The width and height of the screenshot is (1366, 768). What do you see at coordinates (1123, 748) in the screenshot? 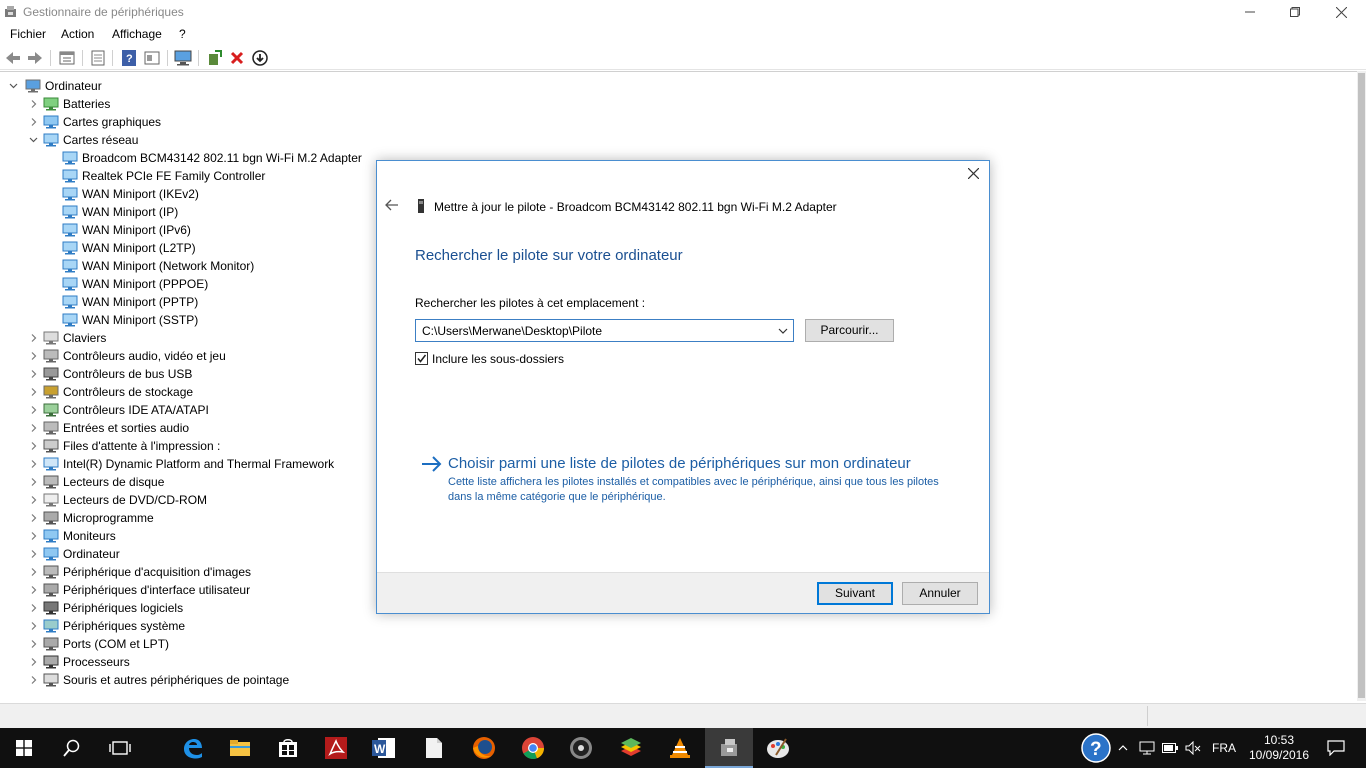
I see `chevron-up-icon` at bounding box center [1123, 748].